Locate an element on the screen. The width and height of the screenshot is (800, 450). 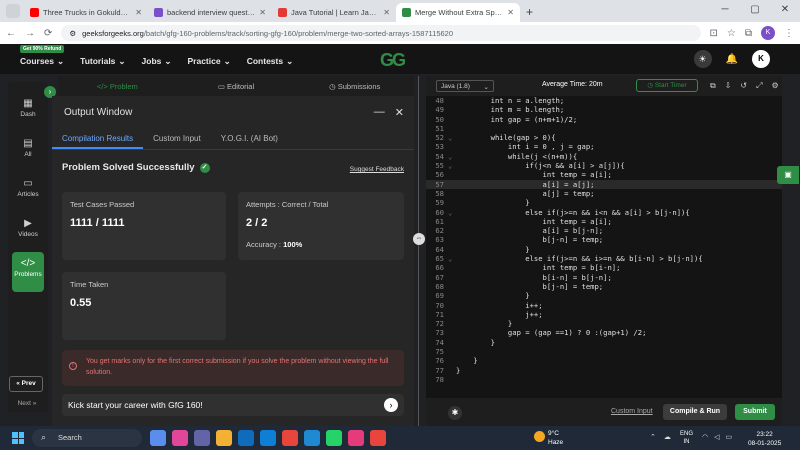
tab-title: backend interview questions e is located at coordinates (211, 12).